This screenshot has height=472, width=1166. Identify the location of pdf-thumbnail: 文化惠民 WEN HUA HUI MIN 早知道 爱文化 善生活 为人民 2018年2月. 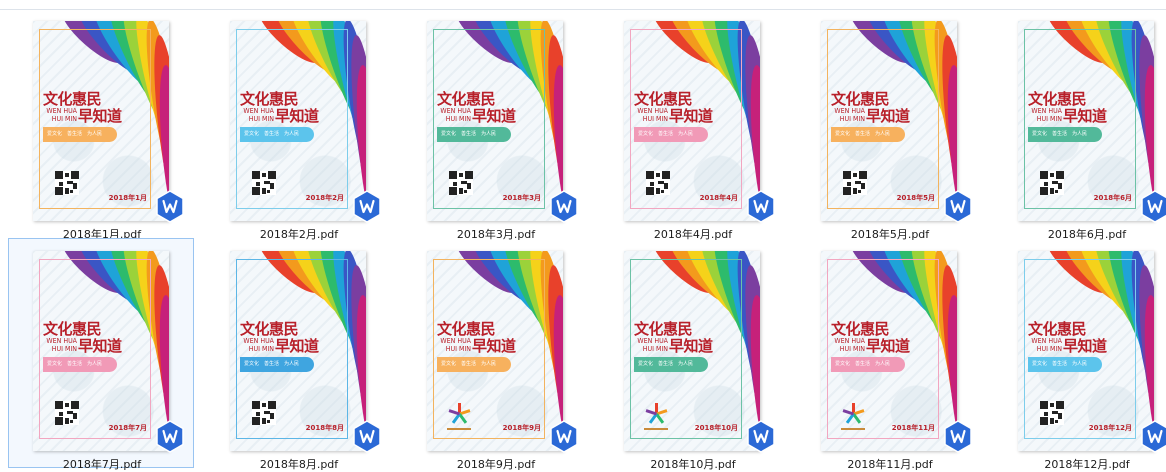
(298, 121).